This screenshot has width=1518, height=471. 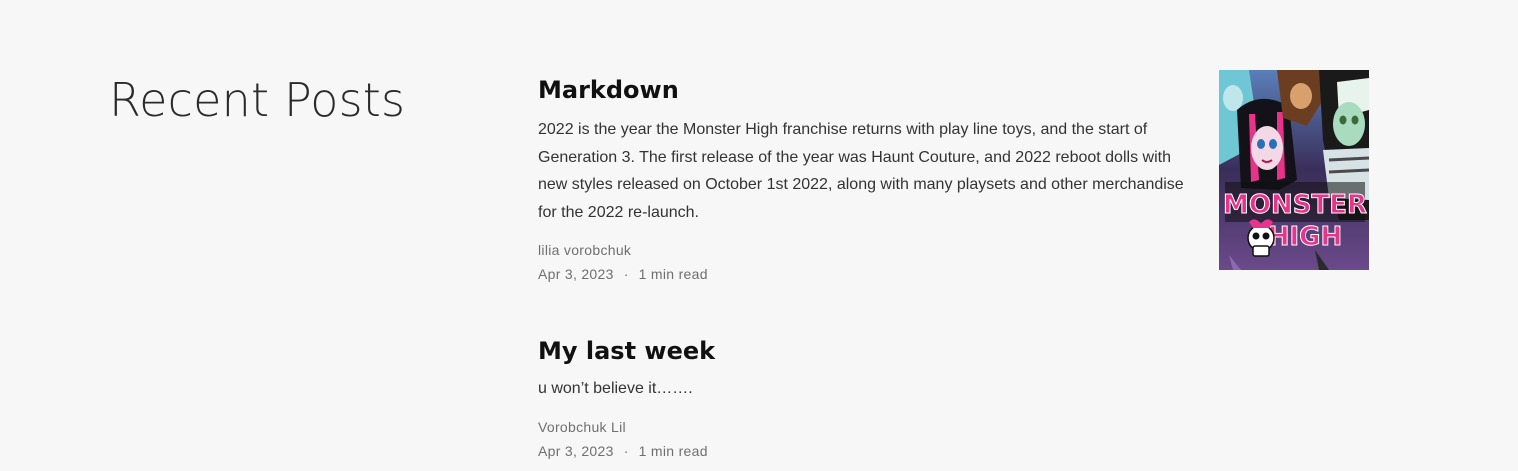 I want to click on post-author: Vorobchuk Lil, so click(x=868, y=427).